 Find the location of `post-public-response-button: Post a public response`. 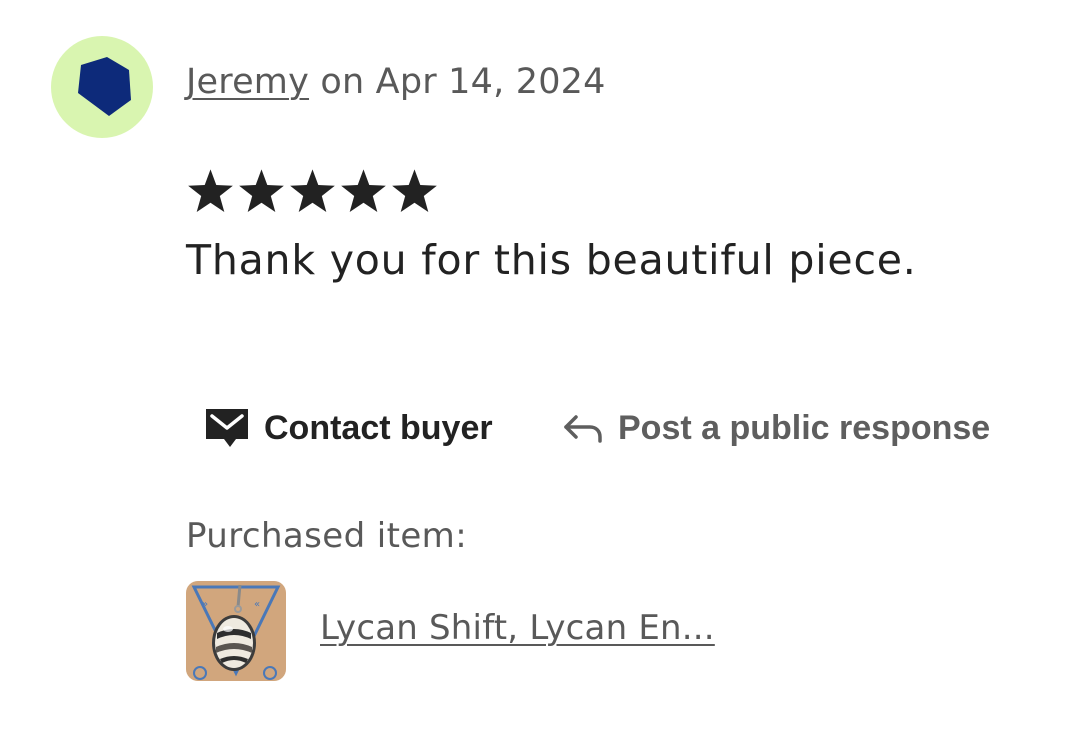

post-public-response-button: Post a public response is located at coordinates (776, 428).